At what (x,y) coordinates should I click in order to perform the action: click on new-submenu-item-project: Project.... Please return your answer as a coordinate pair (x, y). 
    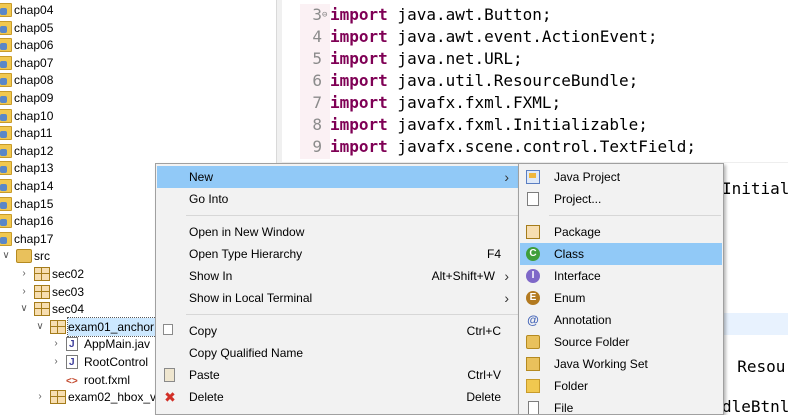
    Looking at the image, I should click on (621, 199).